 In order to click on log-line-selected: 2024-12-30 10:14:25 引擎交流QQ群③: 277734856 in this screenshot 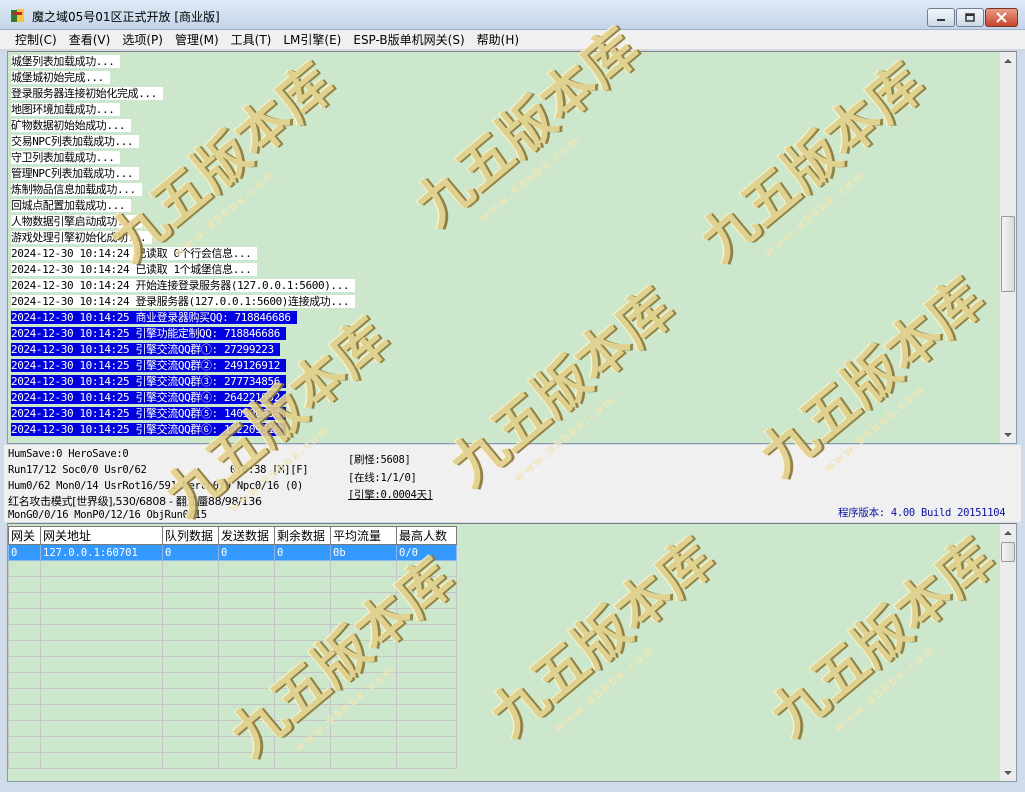, I will do `click(183, 382)`.